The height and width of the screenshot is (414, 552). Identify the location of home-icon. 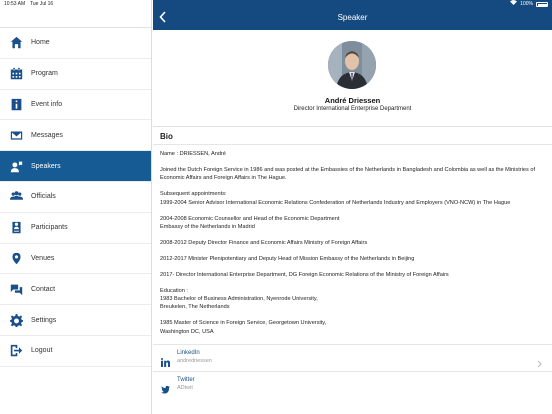
(16, 43).